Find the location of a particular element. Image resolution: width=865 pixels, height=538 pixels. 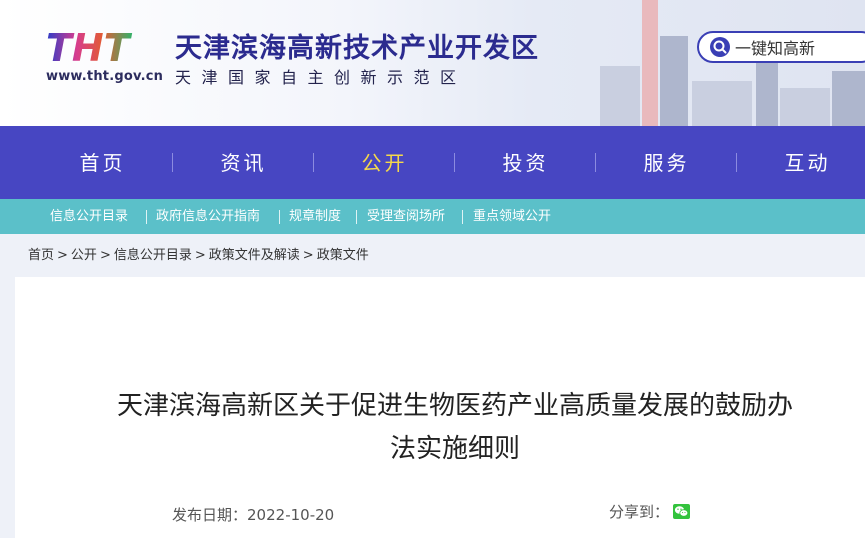

svg-text: THT is located at coordinates (89, 46).